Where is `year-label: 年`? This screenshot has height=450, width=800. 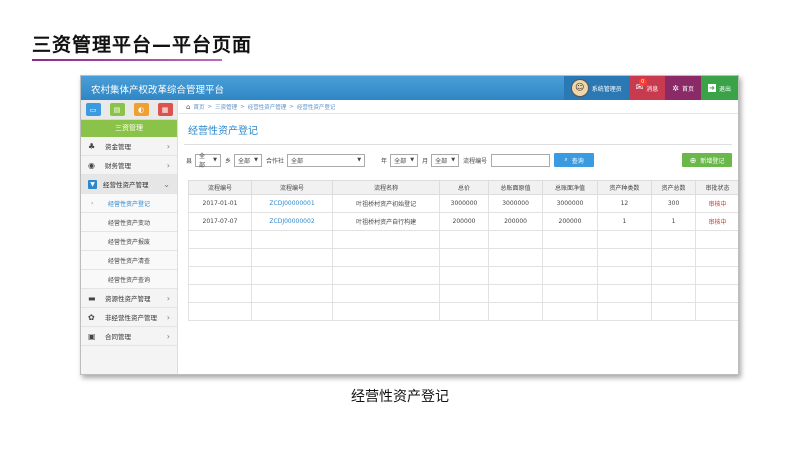 year-label: 年 is located at coordinates (384, 161).